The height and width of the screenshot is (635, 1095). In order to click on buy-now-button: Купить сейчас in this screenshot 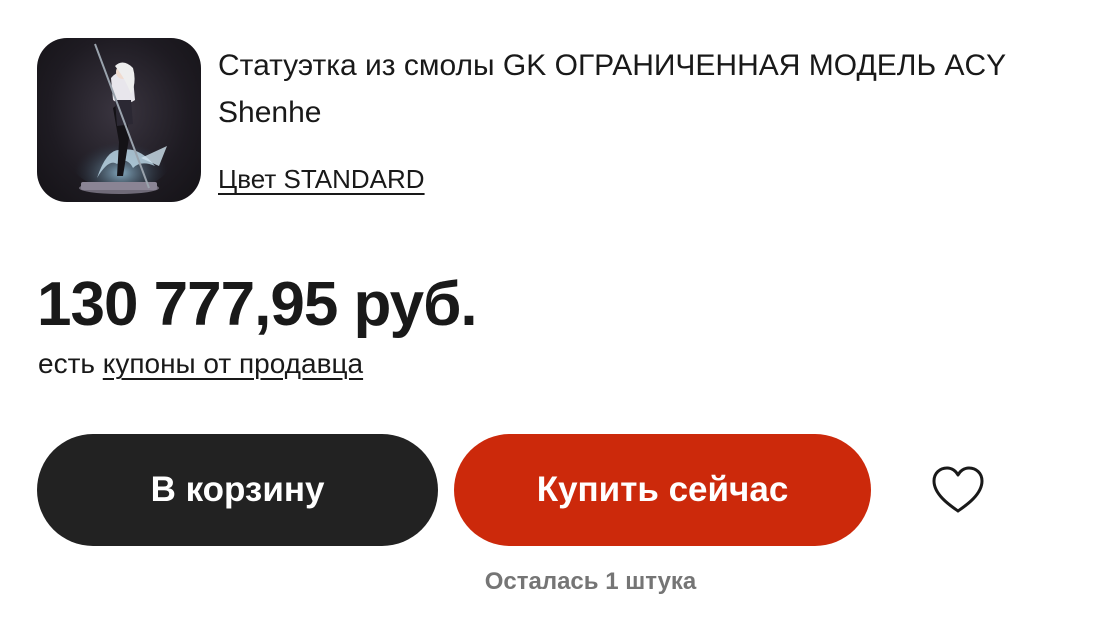, I will do `click(662, 490)`.